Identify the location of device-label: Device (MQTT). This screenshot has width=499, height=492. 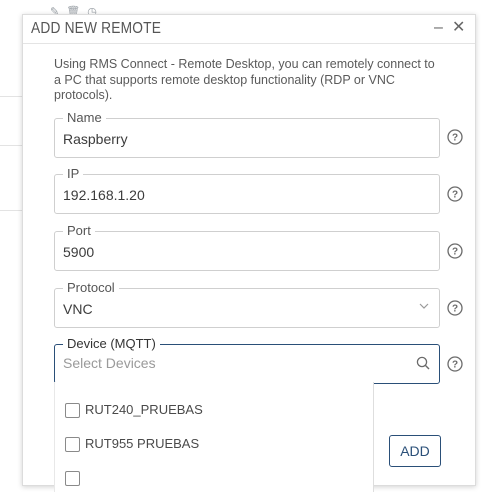
(111, 344).